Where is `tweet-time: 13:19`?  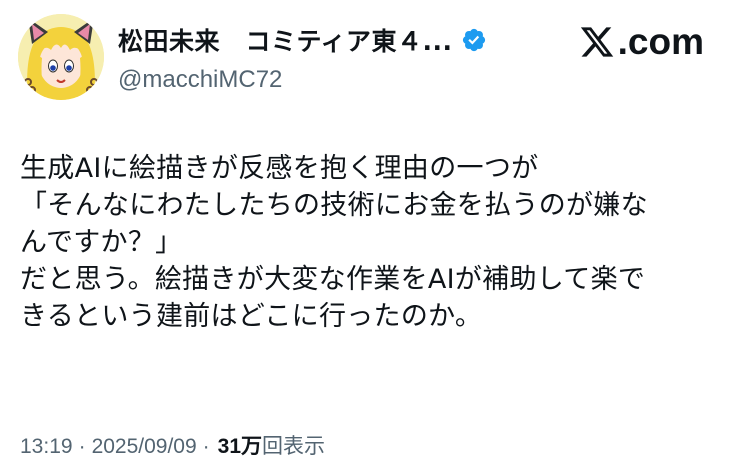 tweet-time: 13:19 is located at coordinates (46, 447).